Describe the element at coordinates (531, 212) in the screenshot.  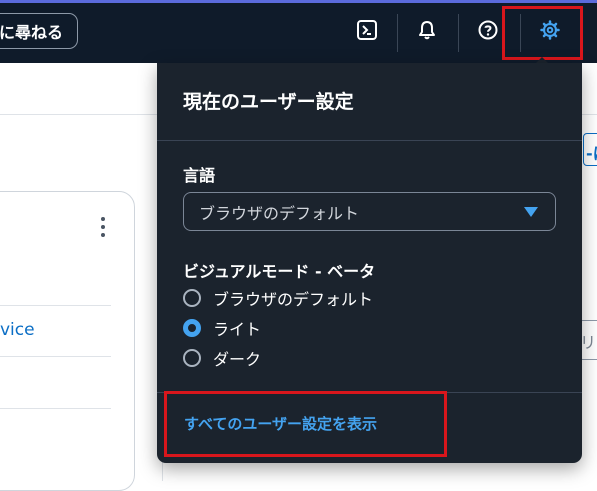
I see `caret-down-icon` at that location.